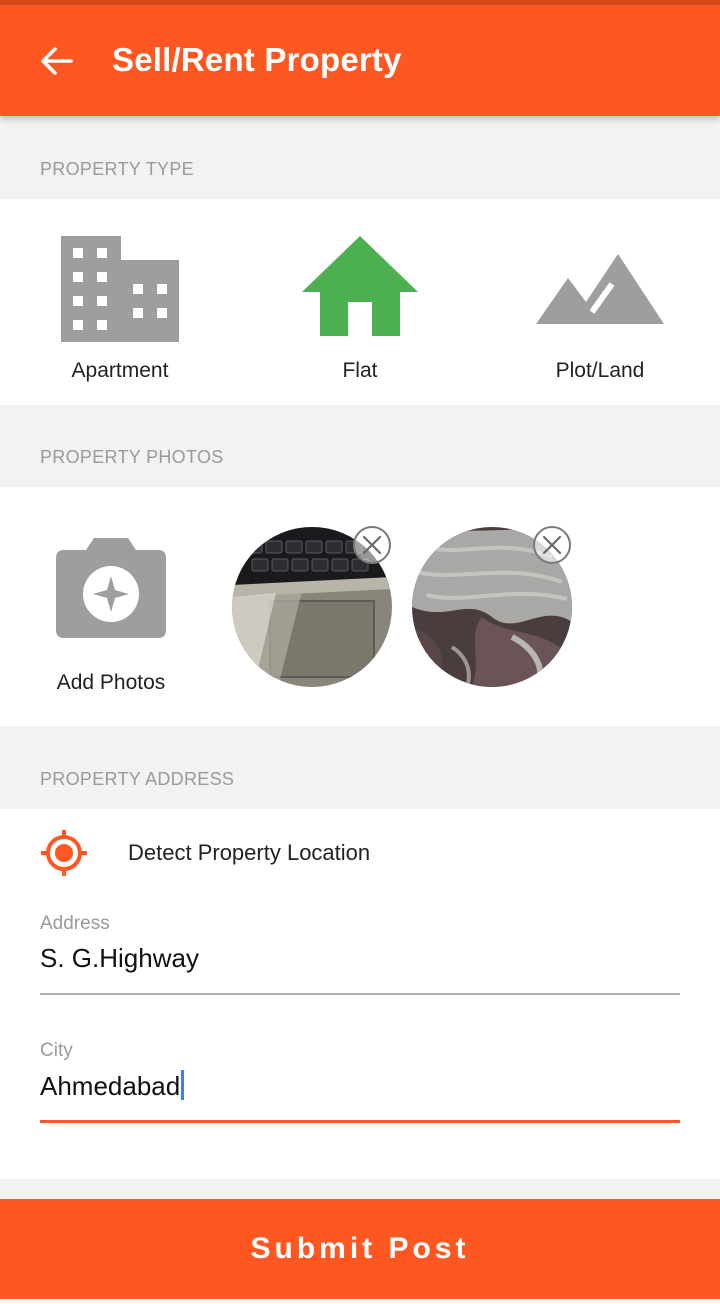  I want to click on address-field: Address S. G.Highway, so click(360, 954).